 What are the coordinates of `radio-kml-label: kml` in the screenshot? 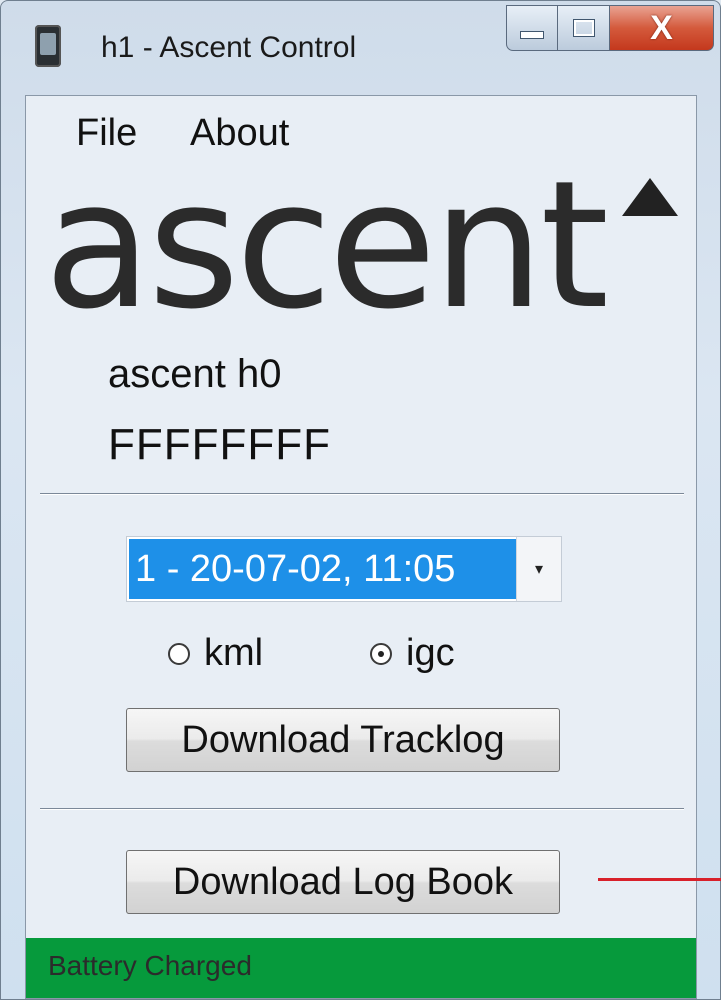 It's located at (233, 653).